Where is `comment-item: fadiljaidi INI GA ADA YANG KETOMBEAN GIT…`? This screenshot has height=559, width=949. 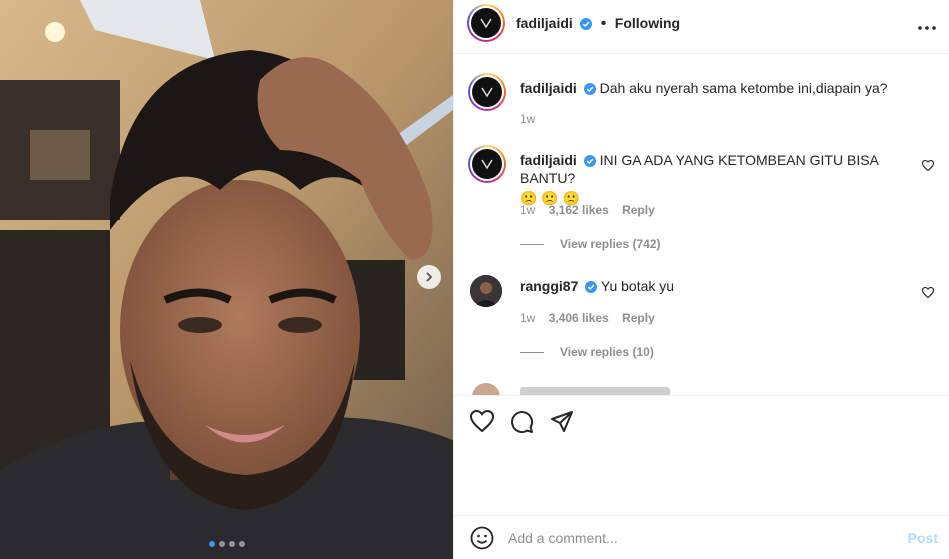 comment-item: fadiljaidi INI GA ADA YANG KETOMBEAN GIT… is located at coordinates (704, 201).